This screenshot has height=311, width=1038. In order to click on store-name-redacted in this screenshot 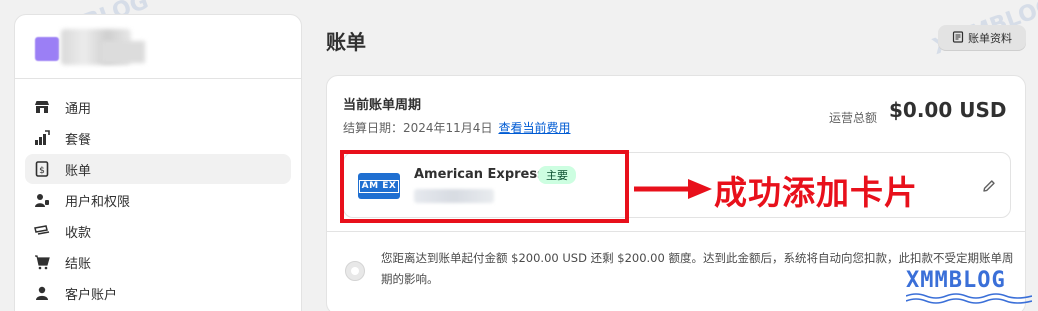, I will do `click(123, 52)`.